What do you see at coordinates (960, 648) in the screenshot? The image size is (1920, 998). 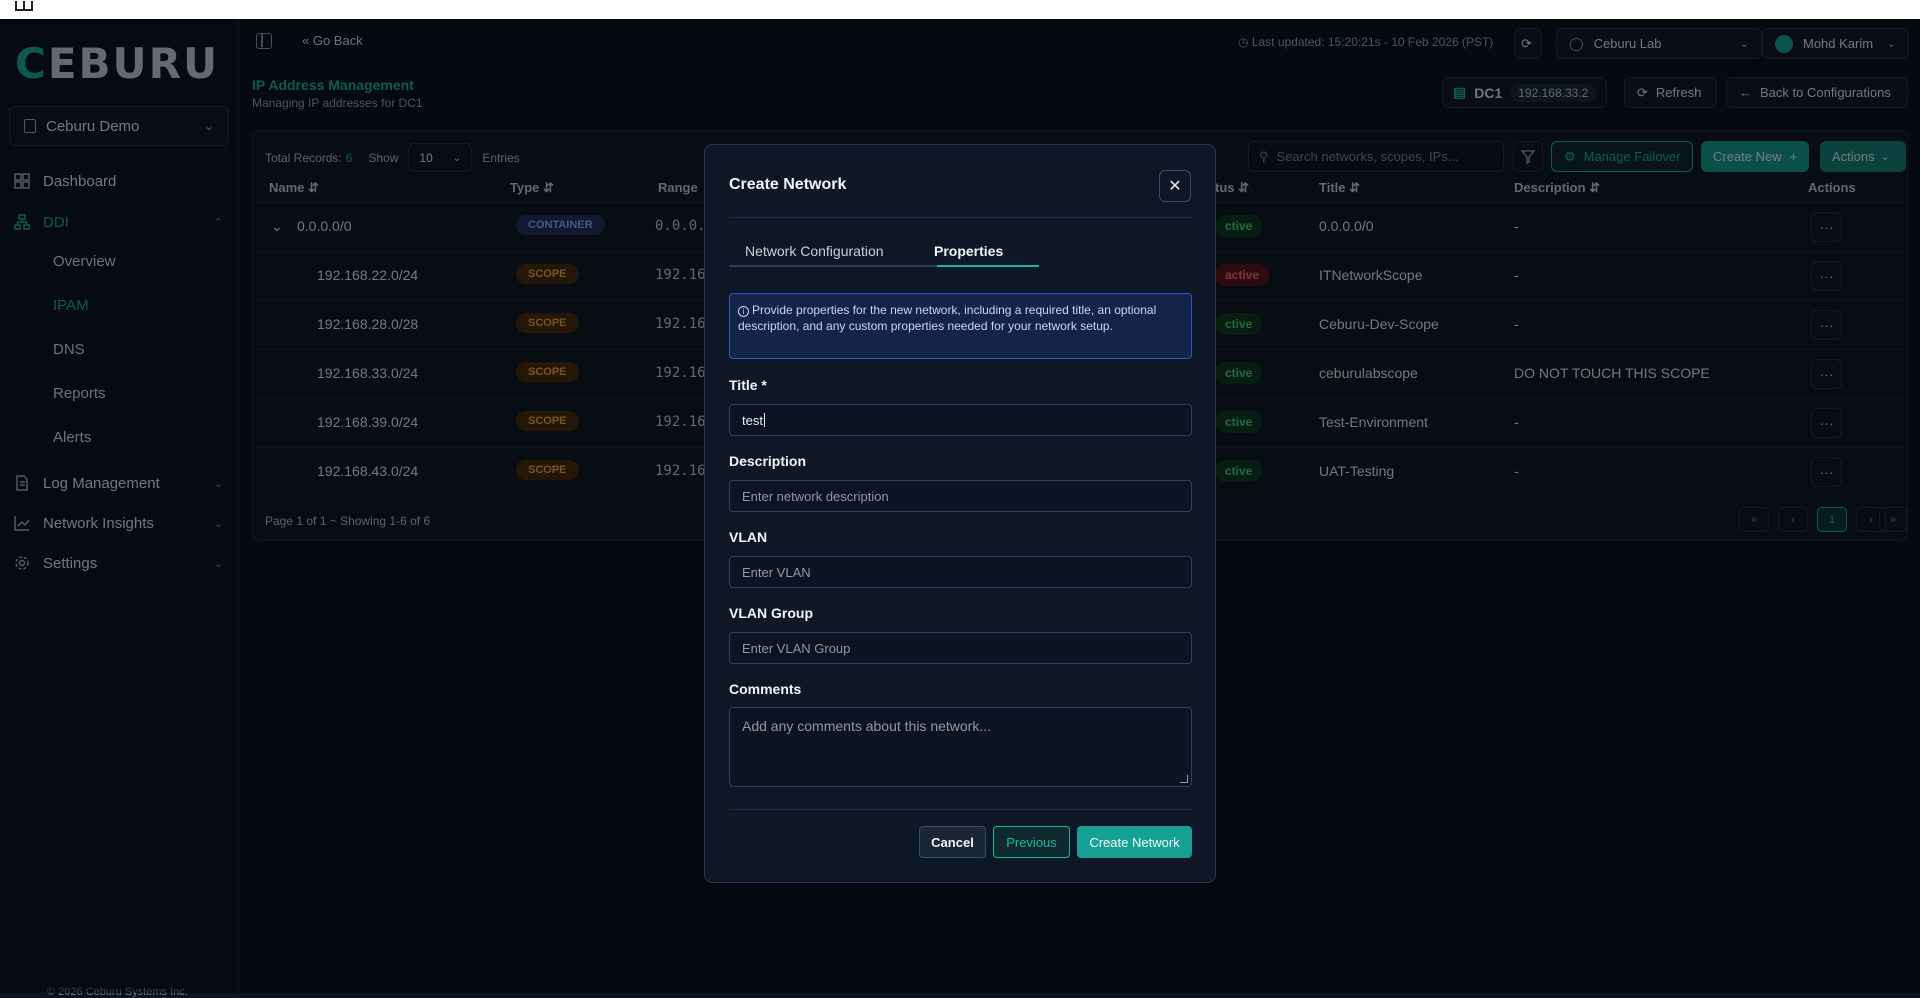 I see `vlan-group-input: Enter VLAN Group` at bounding box center [960, 648].